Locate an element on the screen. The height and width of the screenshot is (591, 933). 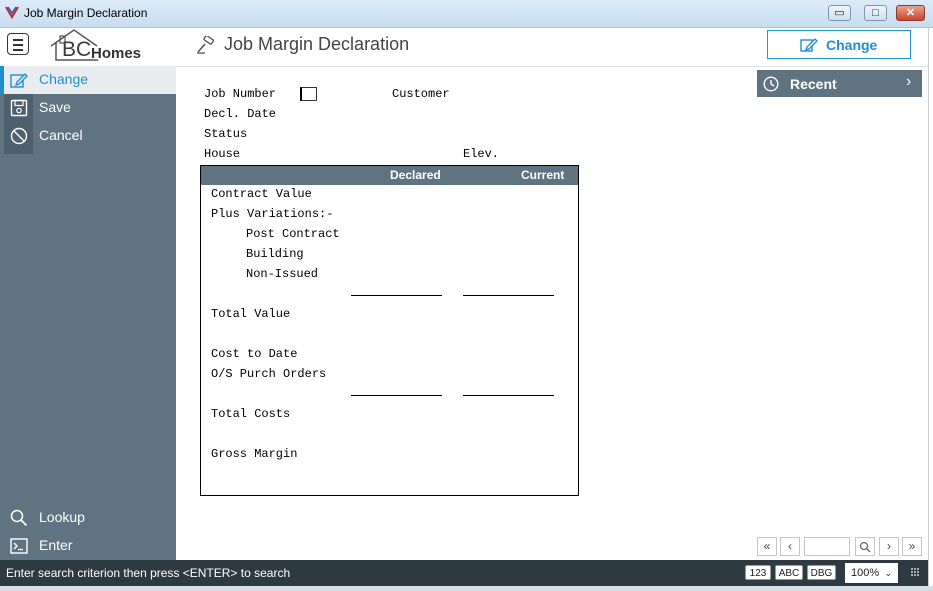
status-label: Status is located at coordinates (226, 134).